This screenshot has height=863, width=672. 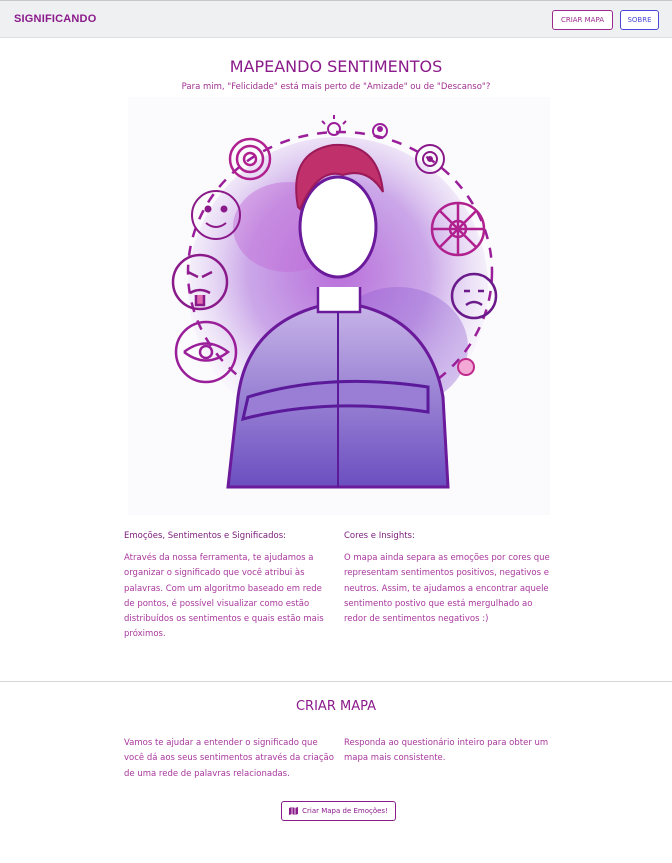 I want to click on emocoes-heading: Emoções, Sentimentos e Significados:, so click(x=205, y=536).